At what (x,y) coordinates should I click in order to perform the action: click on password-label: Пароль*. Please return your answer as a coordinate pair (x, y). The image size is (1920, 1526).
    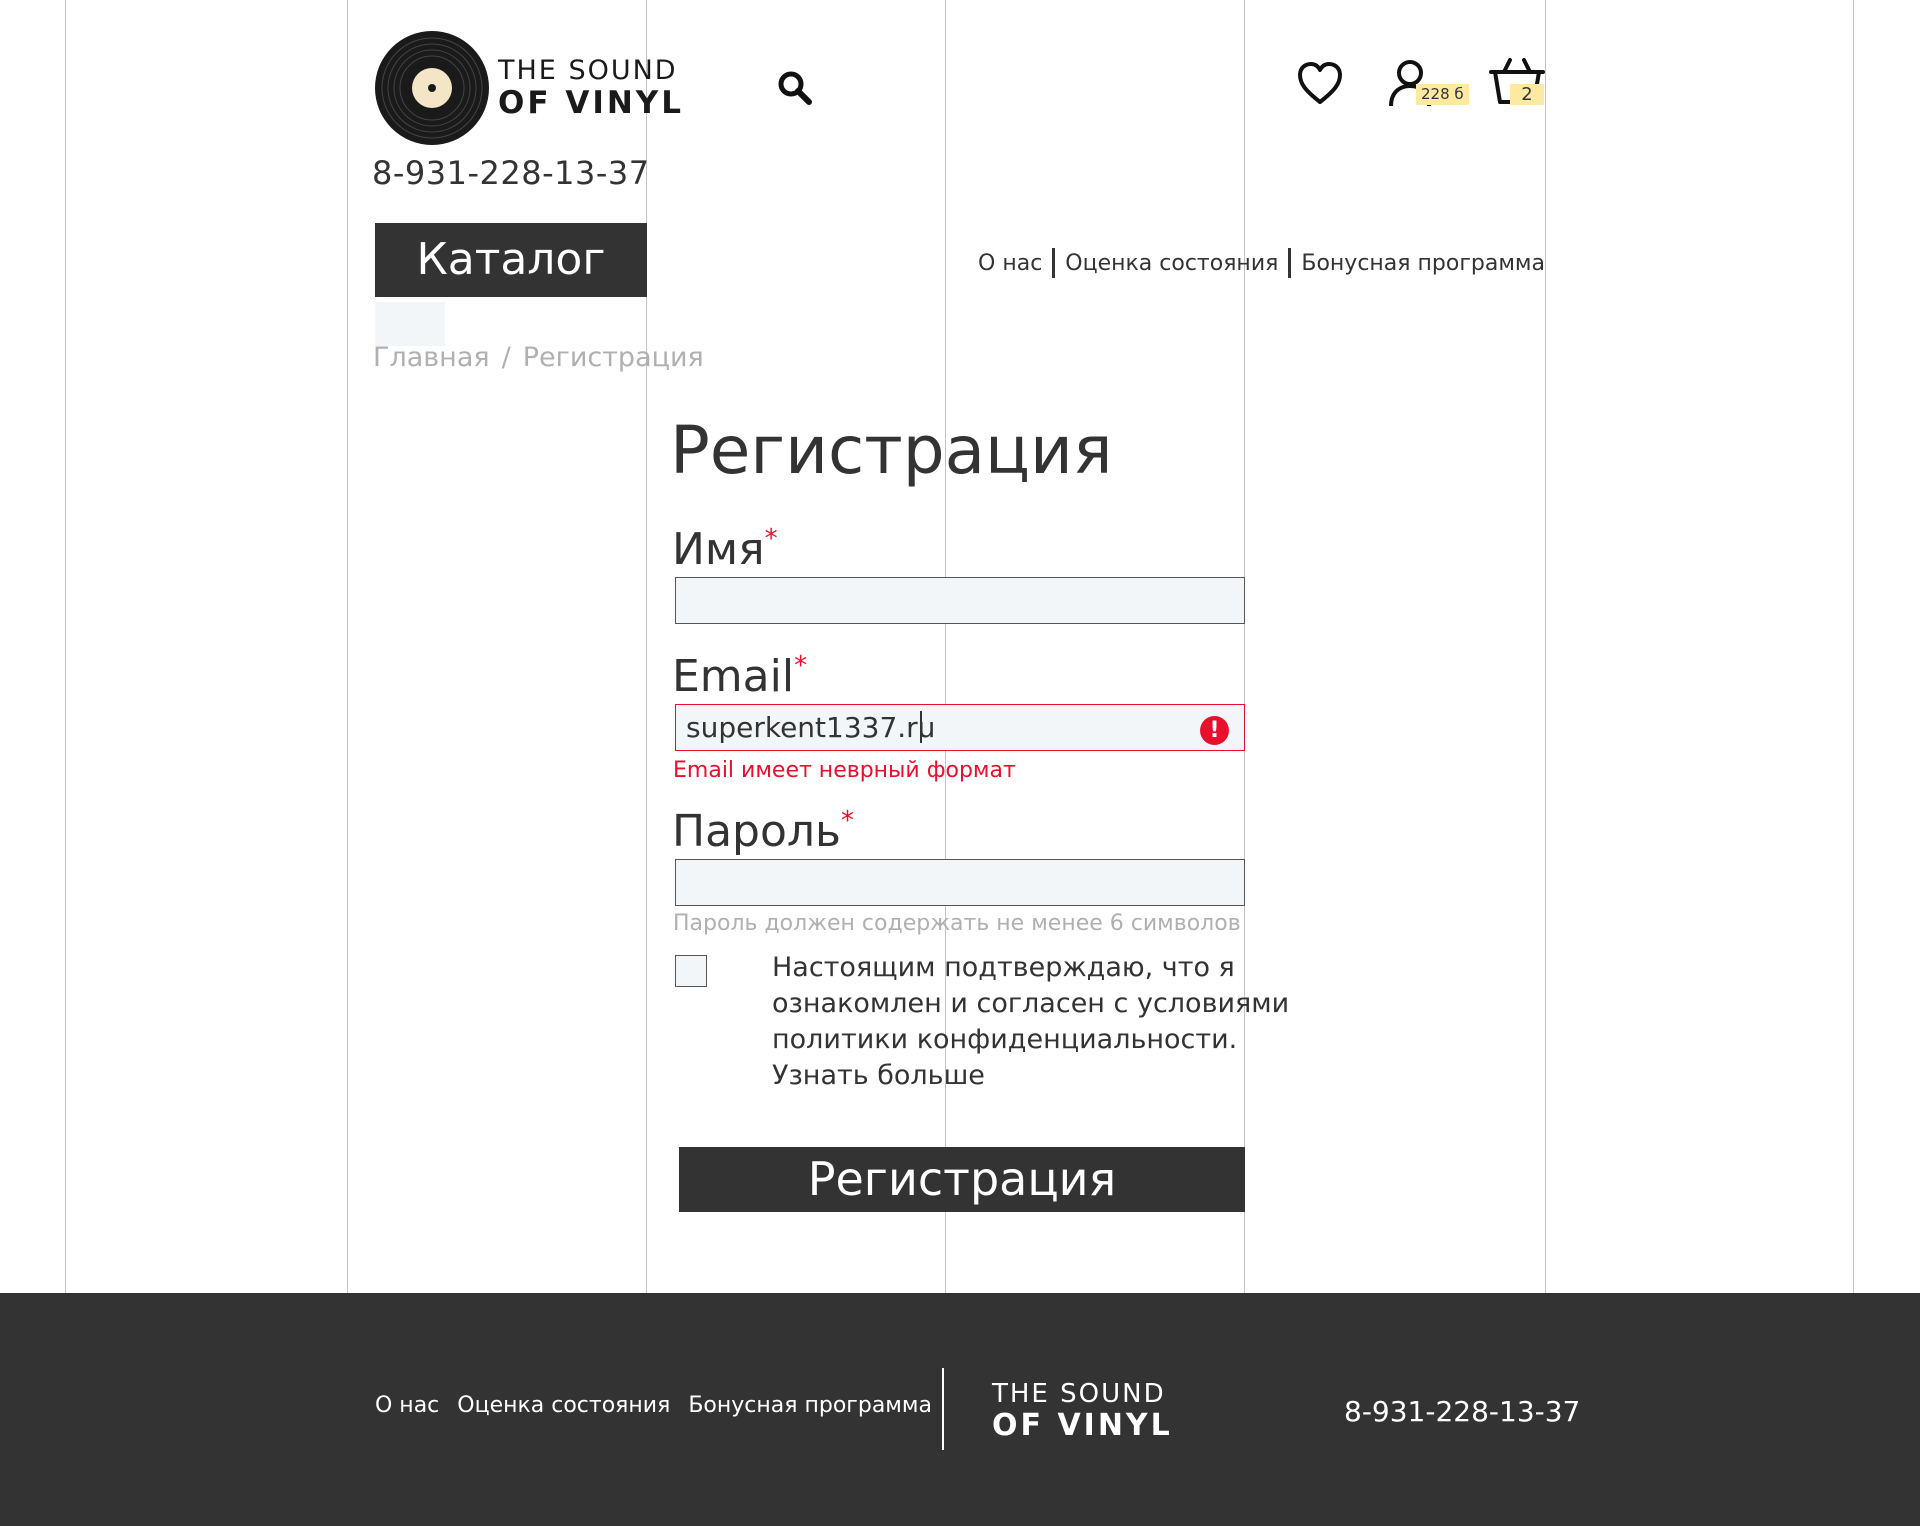
    Looking at the image, I should click on (763, 831).